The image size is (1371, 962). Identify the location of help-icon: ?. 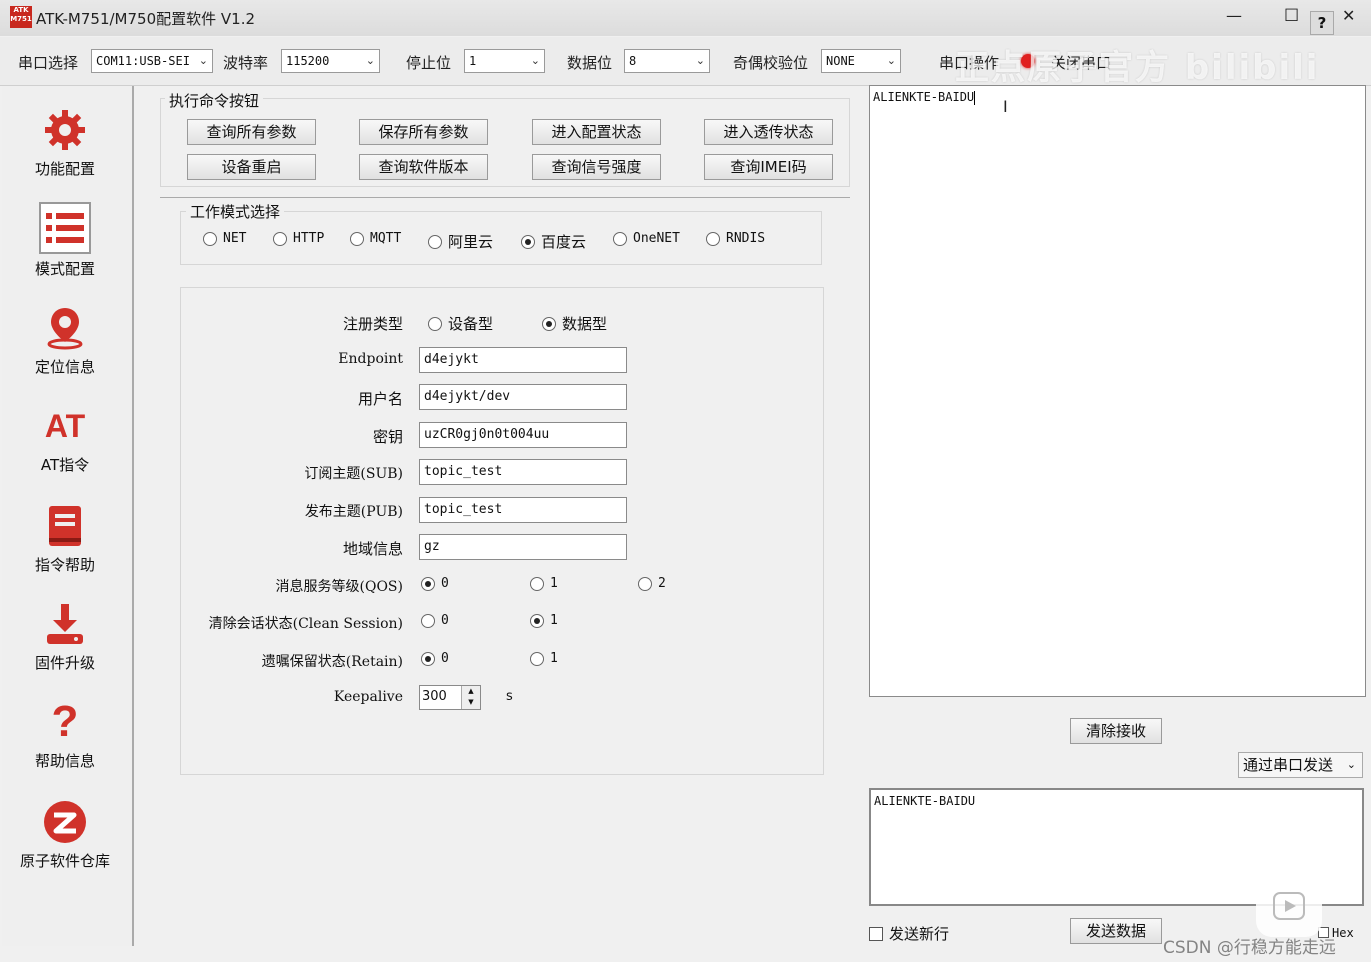
(1322, 23).